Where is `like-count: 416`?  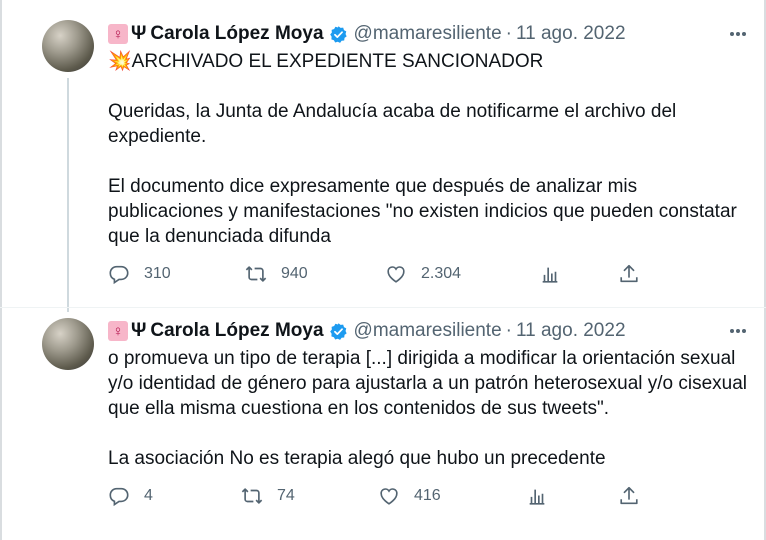
like-count: 416 is located at coordinates (427, 495).